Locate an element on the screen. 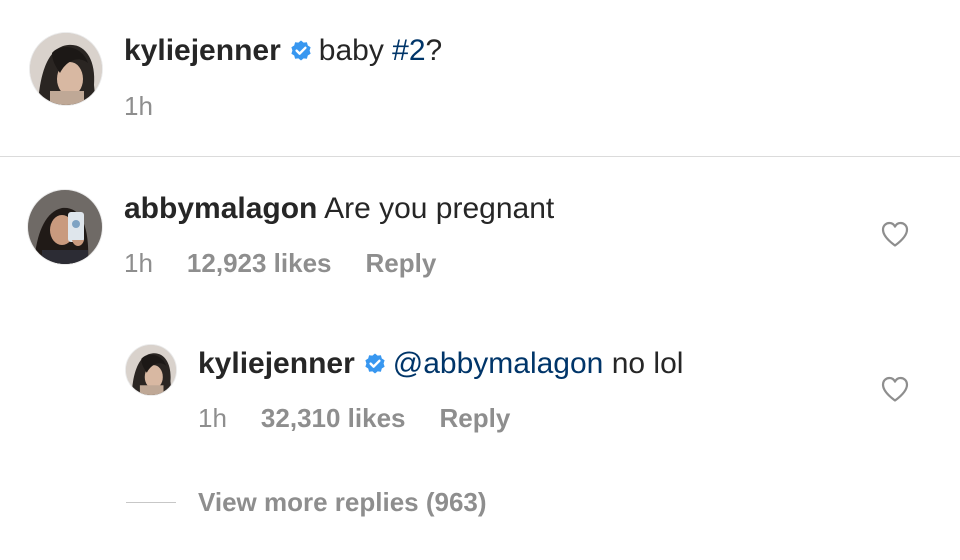 The image size is (960, 560). reply-username: kyliejenner is located at coordinates (276, 363).